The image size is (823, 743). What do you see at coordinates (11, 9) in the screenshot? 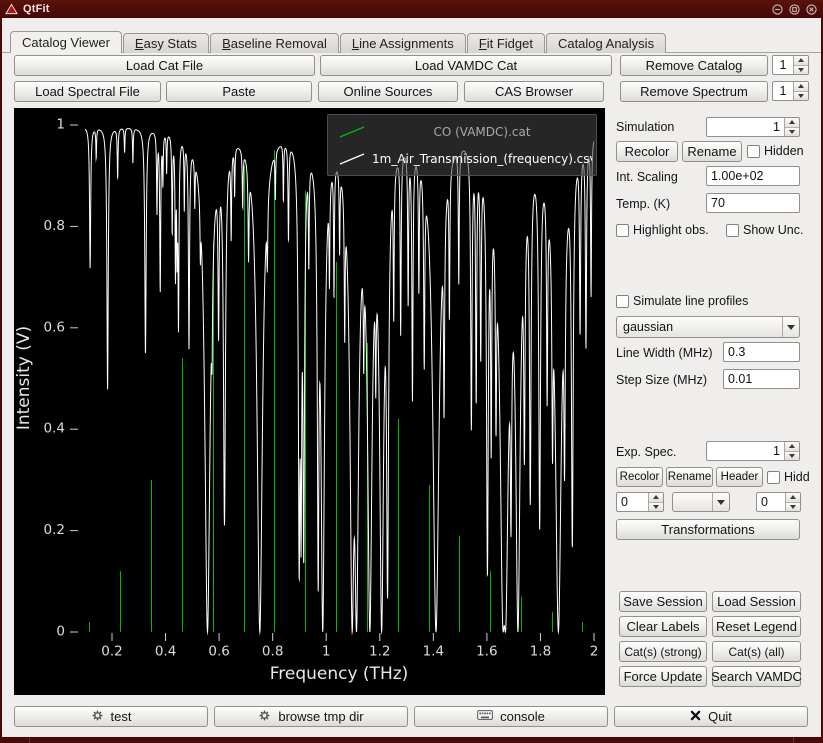
I see `app-icon` at bounding box center [11, 9].